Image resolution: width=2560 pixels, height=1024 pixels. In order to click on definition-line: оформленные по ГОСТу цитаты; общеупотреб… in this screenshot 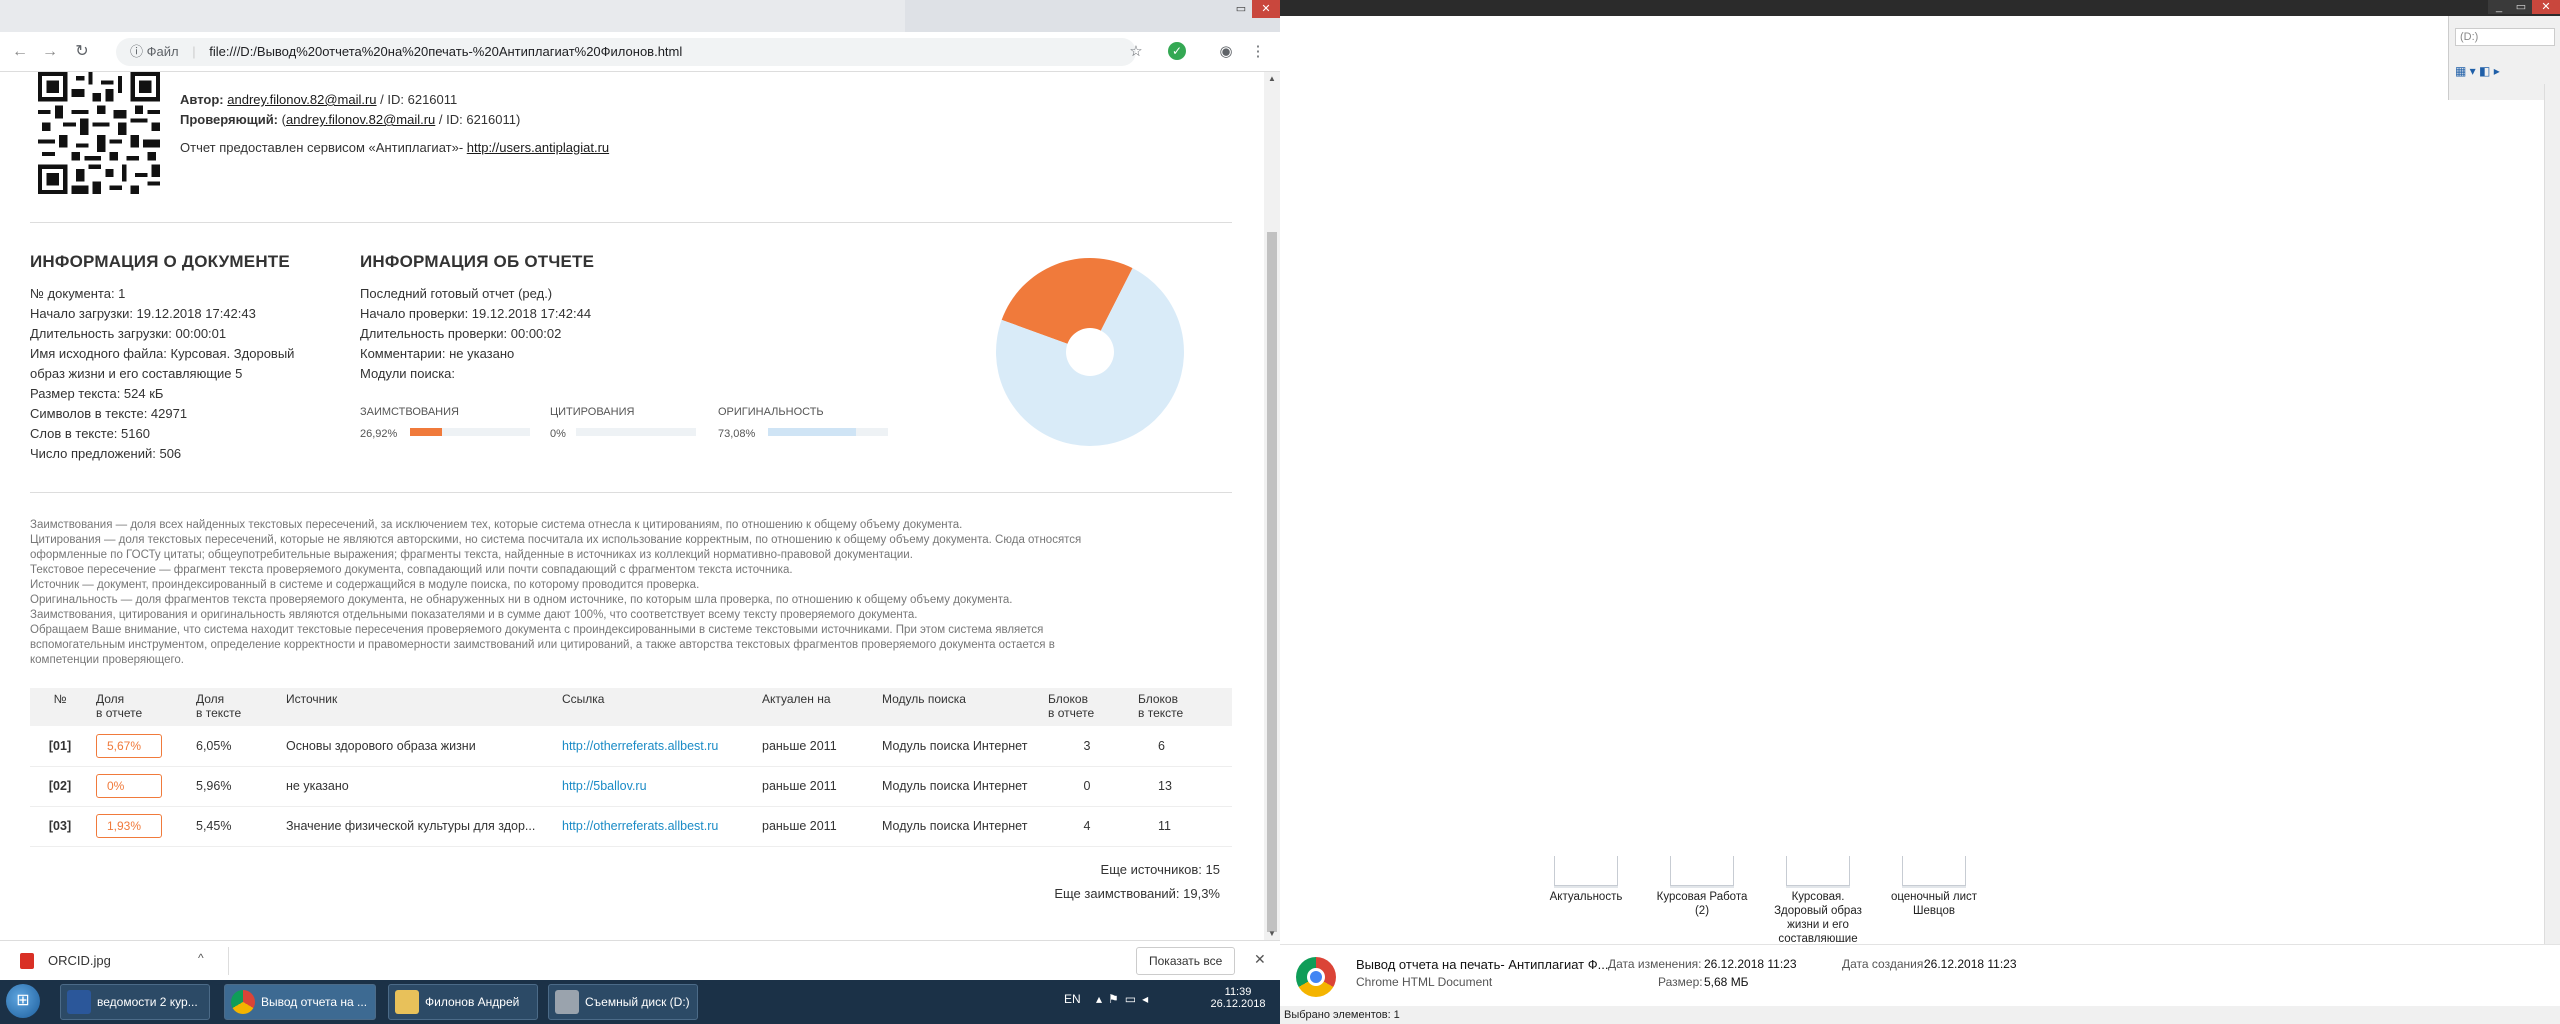, I will do `click(471, 555)`.